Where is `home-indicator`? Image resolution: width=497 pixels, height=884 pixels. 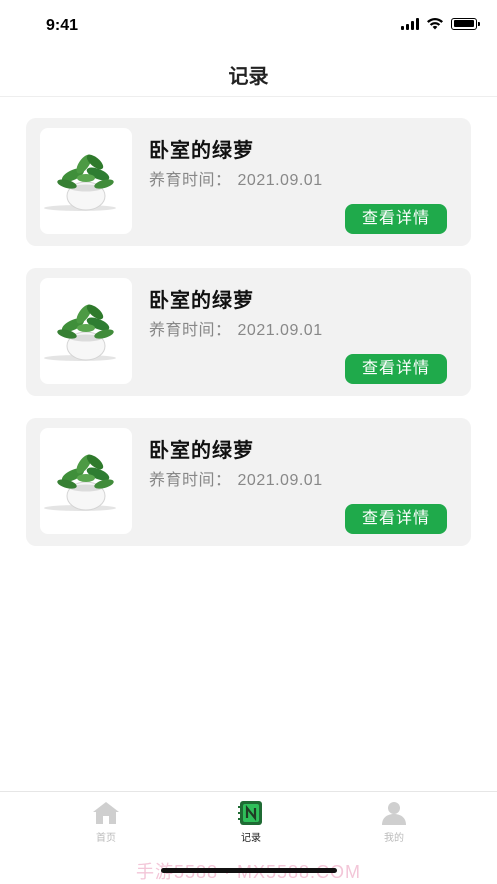 home-indicator is located at coordinates (249, 870).